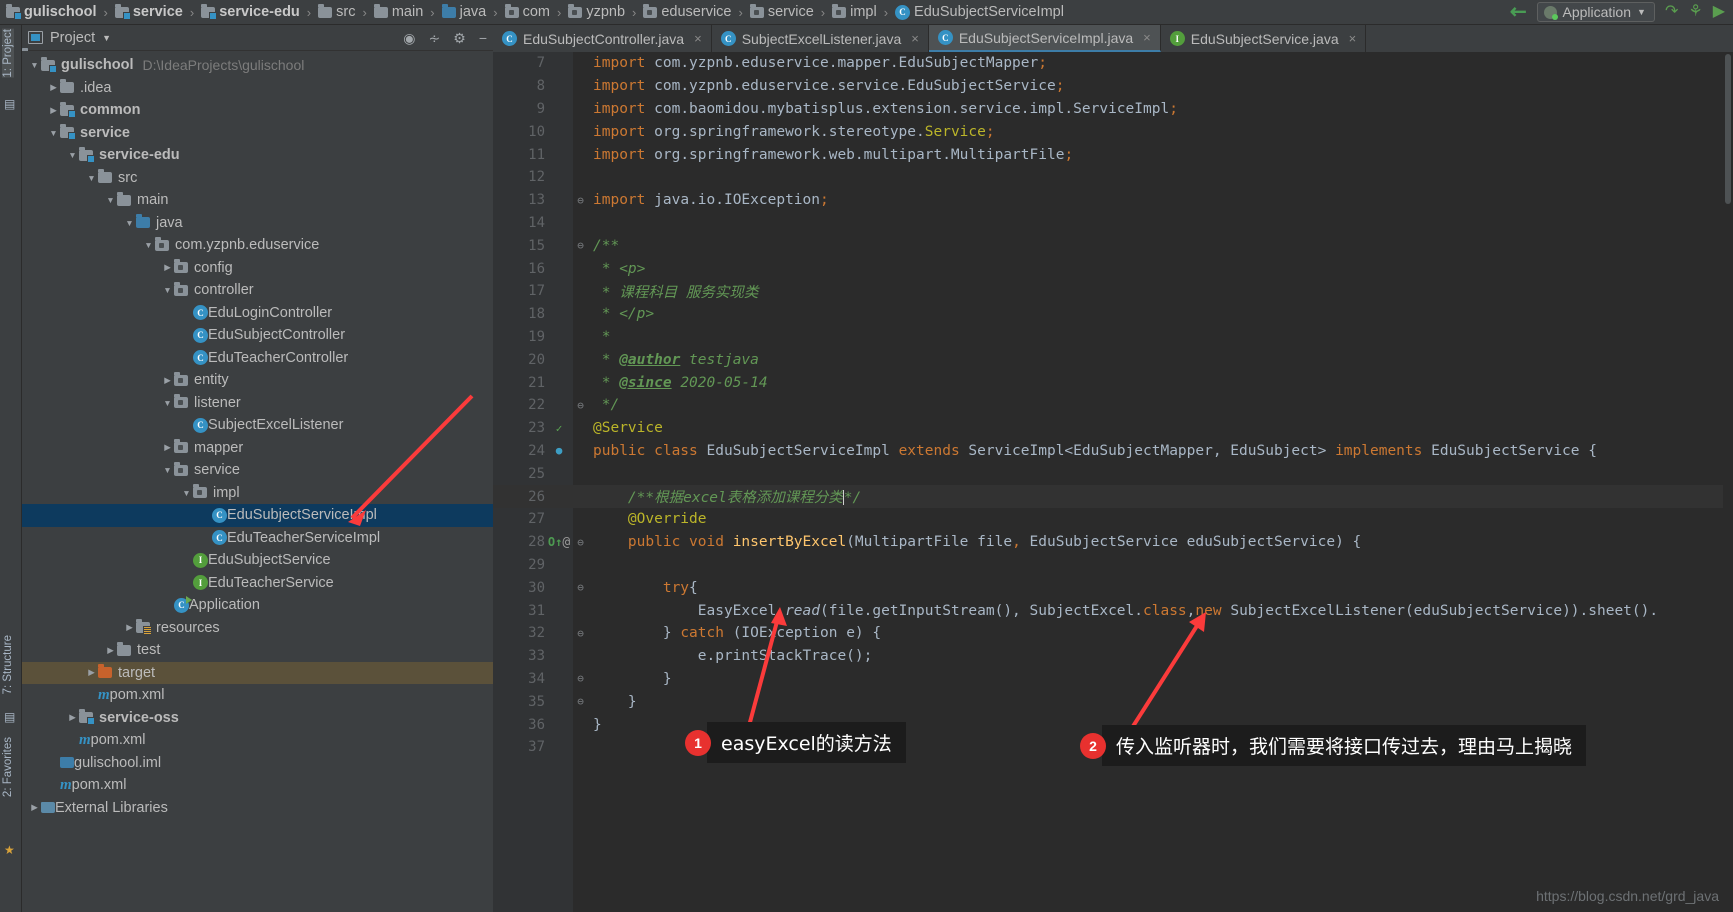 Image resolution: width=1733 pixels, height=912 pixels. I want to click on settings-gear-icon: ⚙, so click(459, 38).